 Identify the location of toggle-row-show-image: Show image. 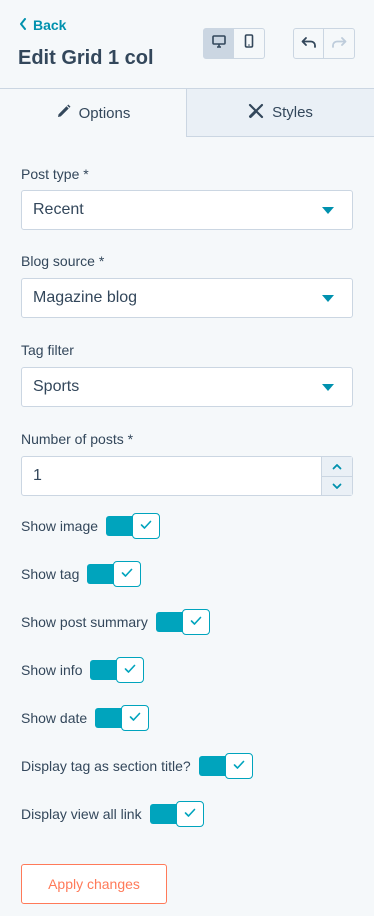
(91, 526).